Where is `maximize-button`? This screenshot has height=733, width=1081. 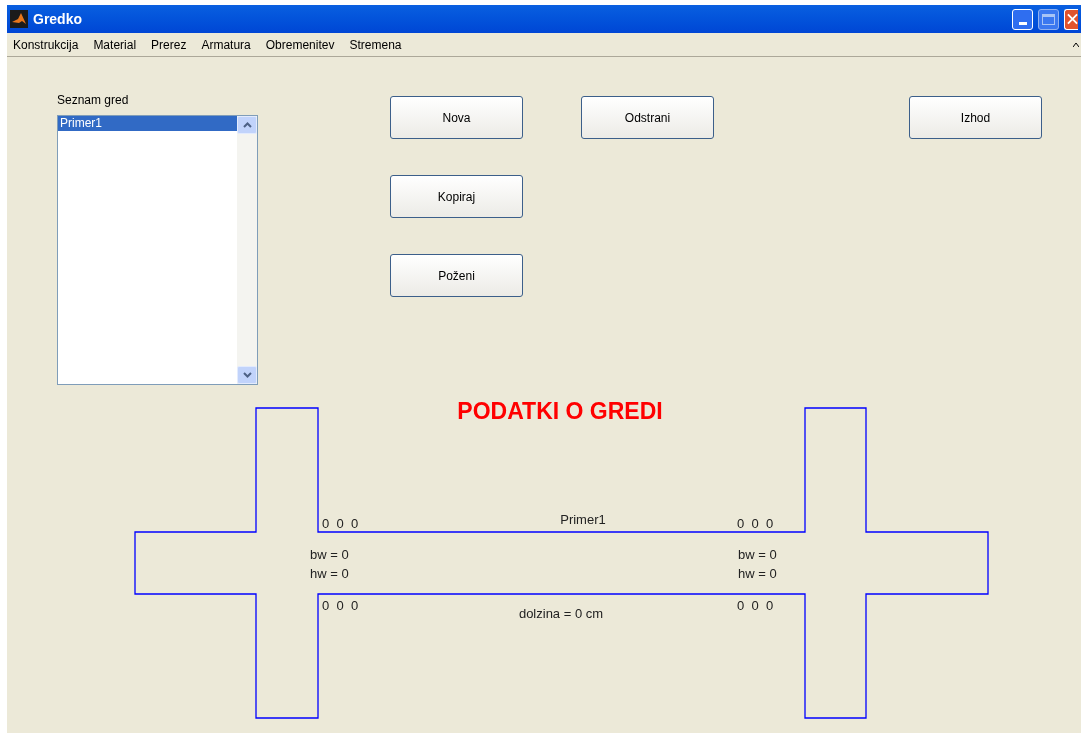 maximize-button is located at coordinates (1048, 19).